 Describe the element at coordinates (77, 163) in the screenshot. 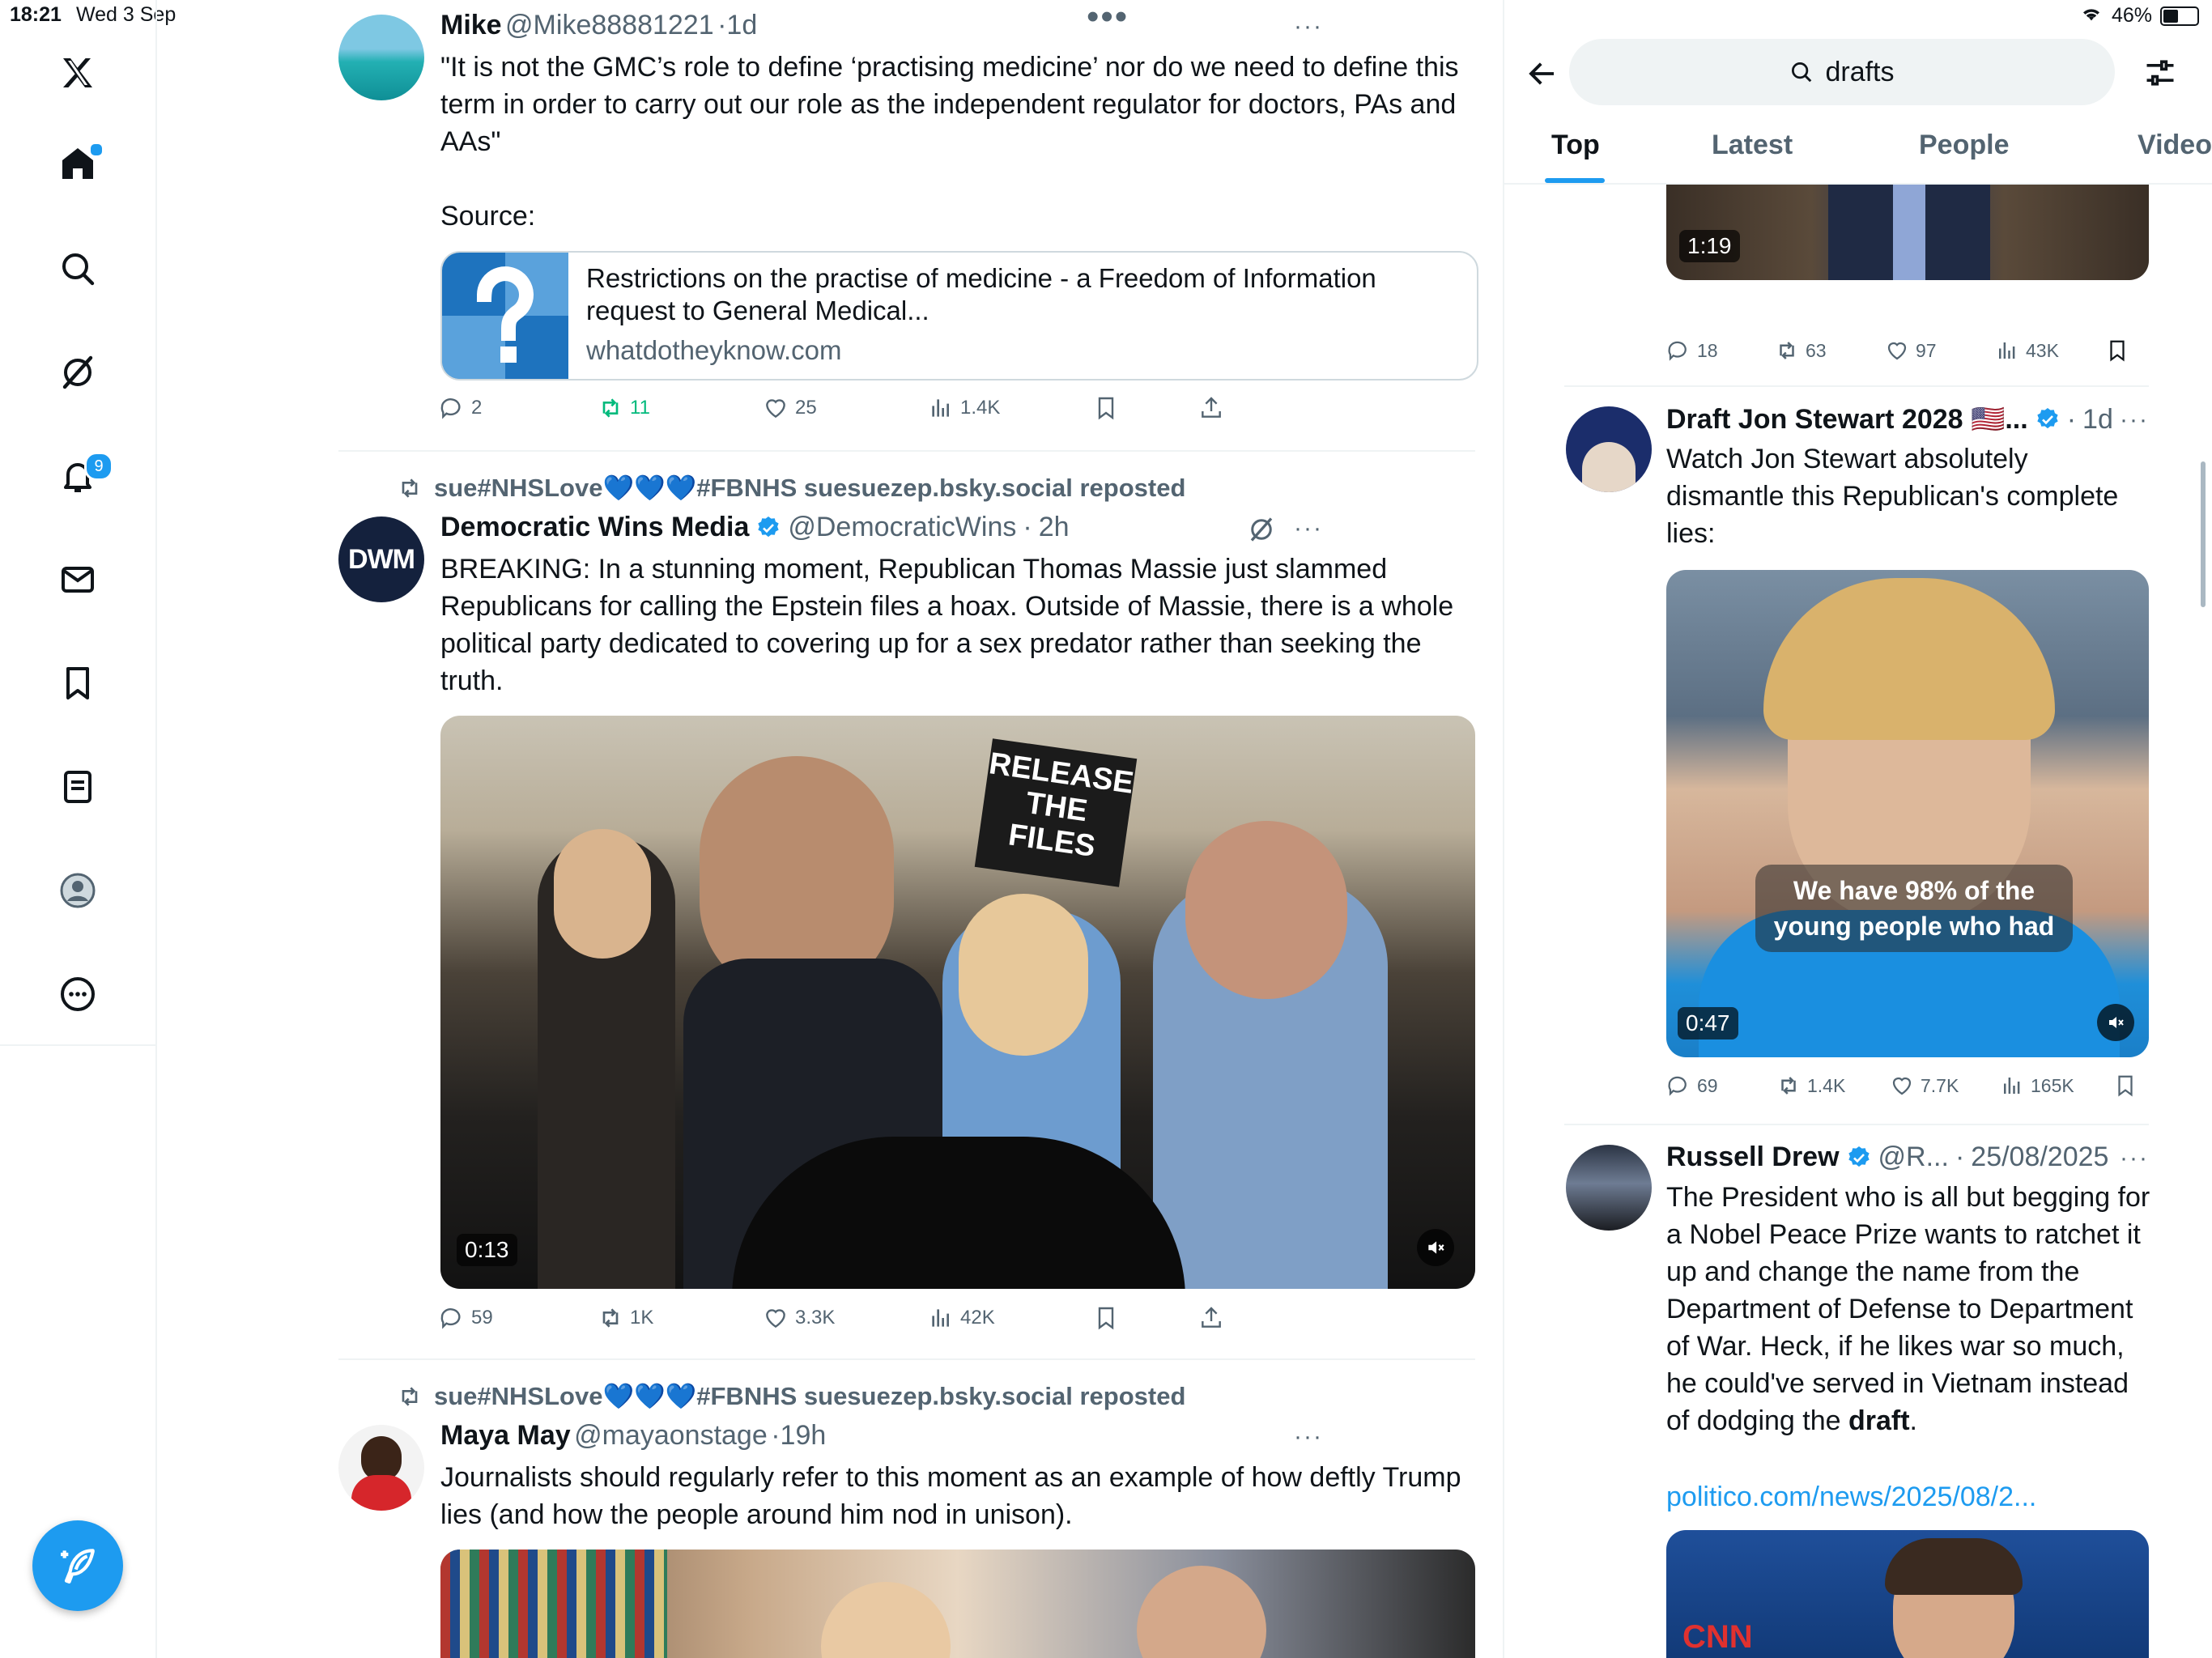

I see `home-icon` at that location.